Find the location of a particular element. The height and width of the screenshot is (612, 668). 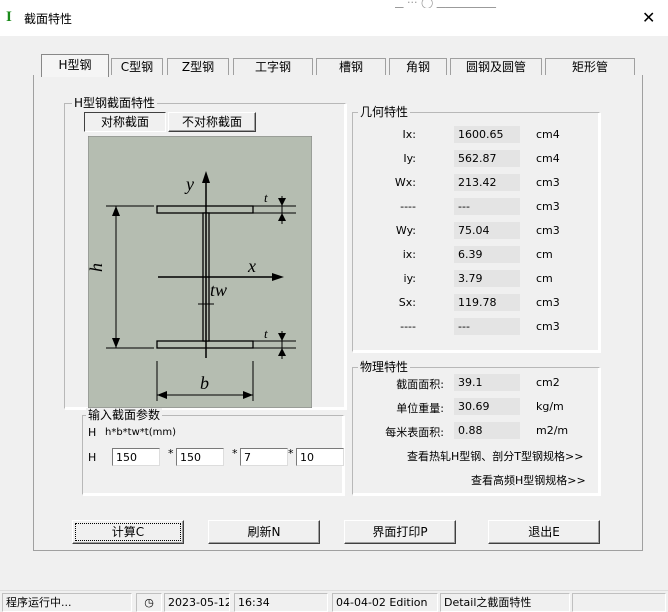

refresh-button: 刷新N is located at coordinates (264, 532).